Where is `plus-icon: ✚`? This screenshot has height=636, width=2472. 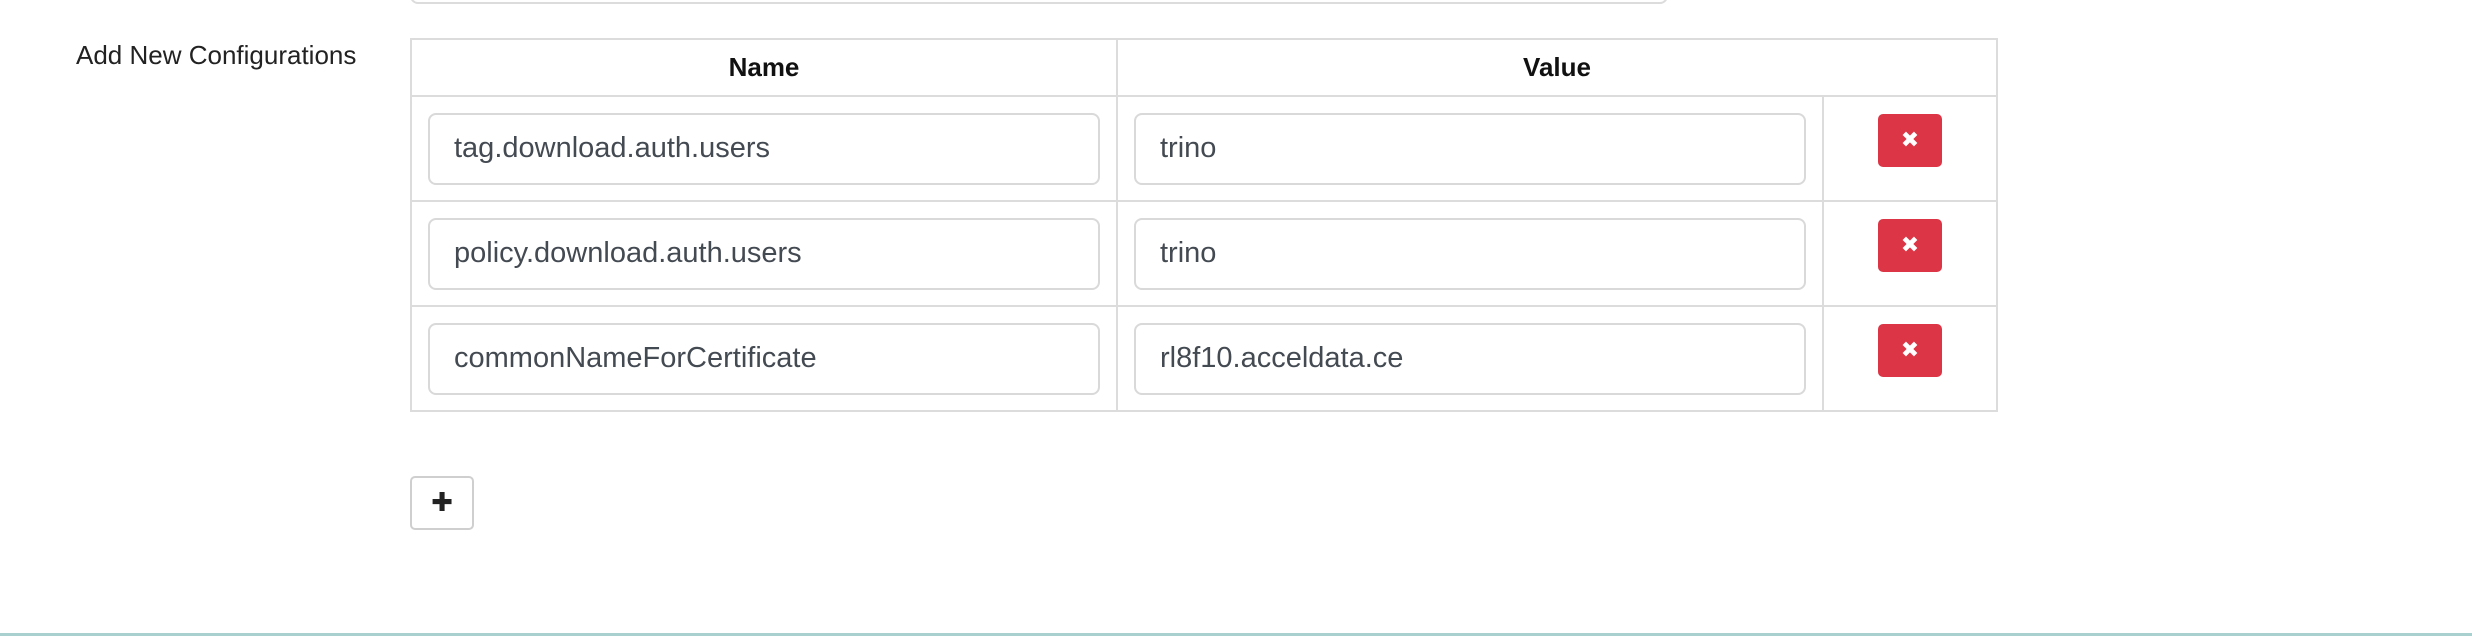 plus-icon: ✚ is located at coordinates (442, 503).